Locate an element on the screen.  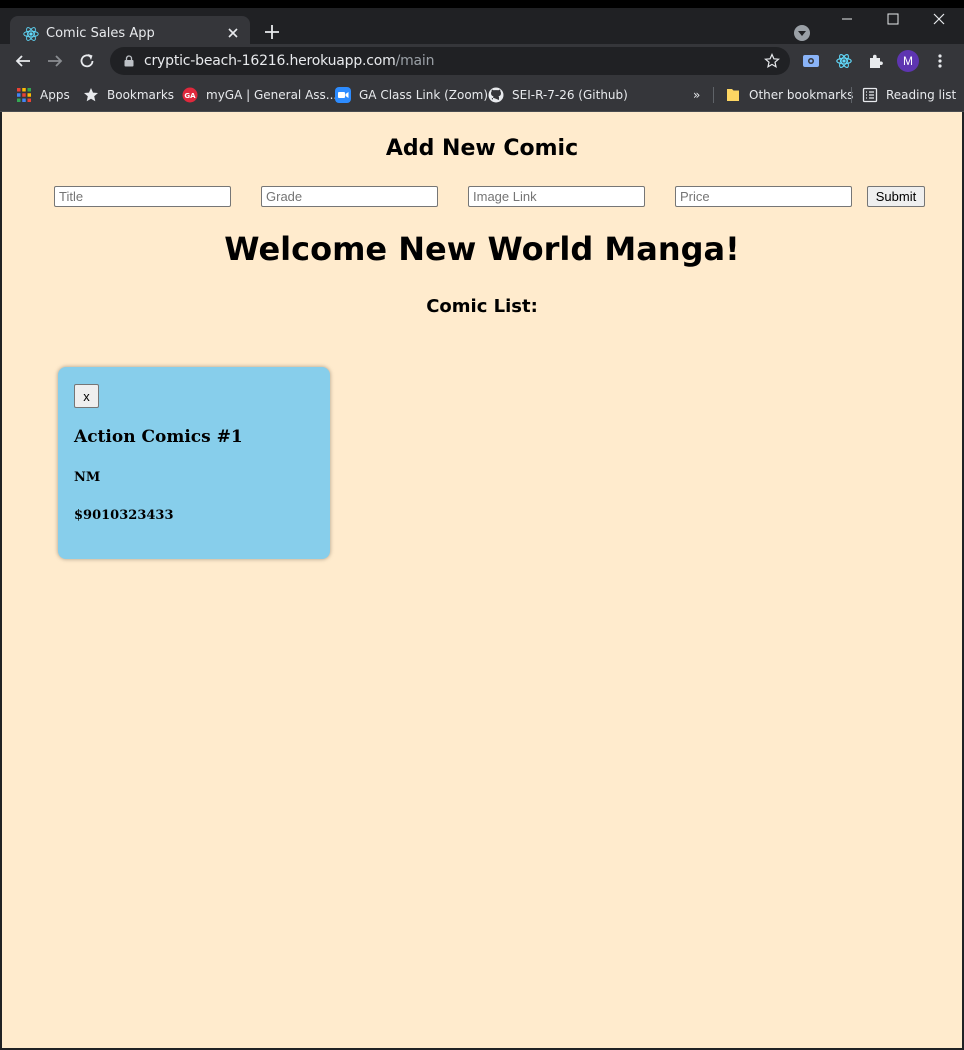
browser-toolbar: cryptic-beach-16216.herokuapp.com/main M is located at coordinates (482, 61).